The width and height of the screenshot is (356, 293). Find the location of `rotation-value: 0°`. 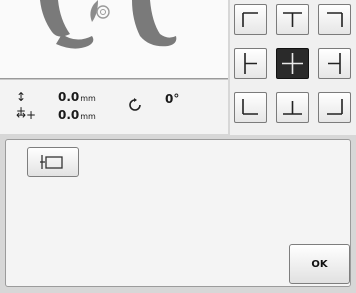

rotation-value: 0° is located at coordinates (172, 99).